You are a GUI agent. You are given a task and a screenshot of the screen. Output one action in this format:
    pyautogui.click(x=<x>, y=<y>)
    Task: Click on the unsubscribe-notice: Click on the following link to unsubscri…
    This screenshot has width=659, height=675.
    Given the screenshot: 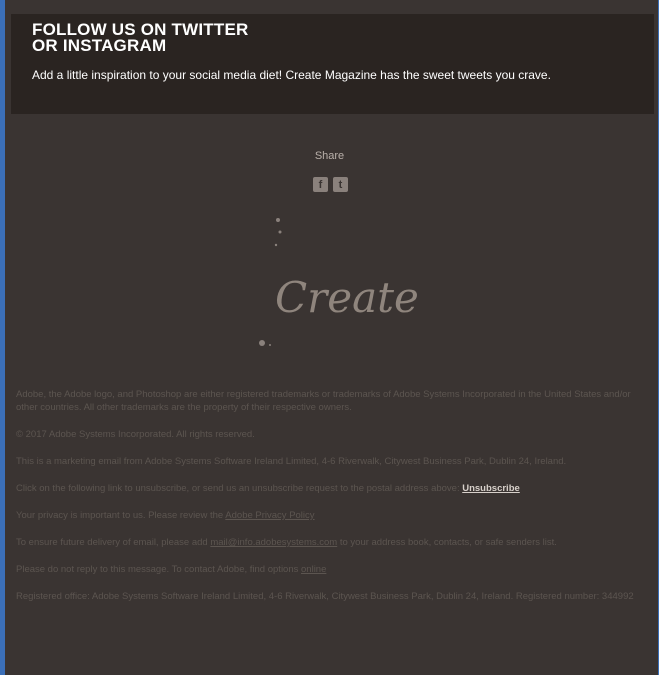 What is the action you would take?
    pyautogui.click(x=335, y=488)
    